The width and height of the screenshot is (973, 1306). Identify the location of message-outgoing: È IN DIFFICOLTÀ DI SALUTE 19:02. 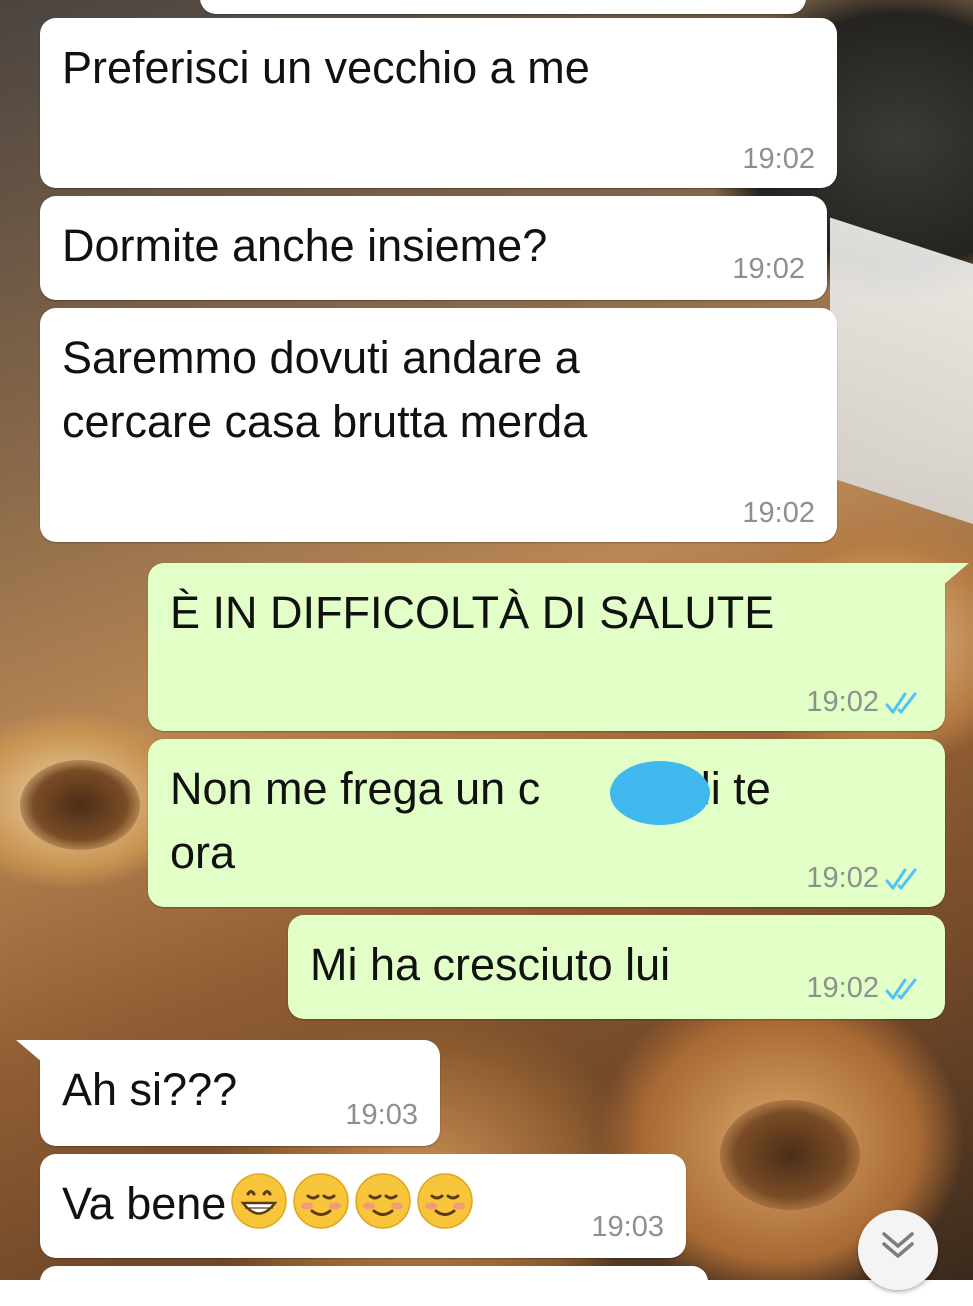
(558, 647).